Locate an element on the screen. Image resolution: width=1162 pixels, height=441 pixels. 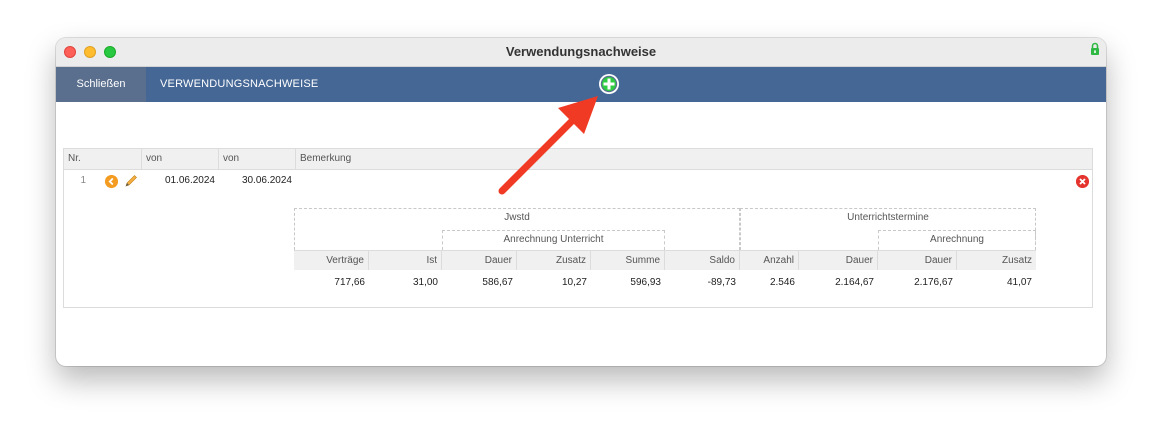
add-icon is located at coordinates (609, 84).